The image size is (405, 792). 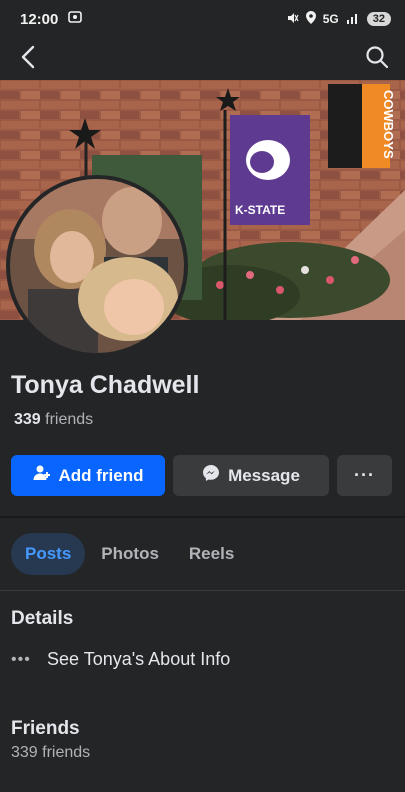 I want to click on add-friend-label: Add friend, so click(x=101, y=475).